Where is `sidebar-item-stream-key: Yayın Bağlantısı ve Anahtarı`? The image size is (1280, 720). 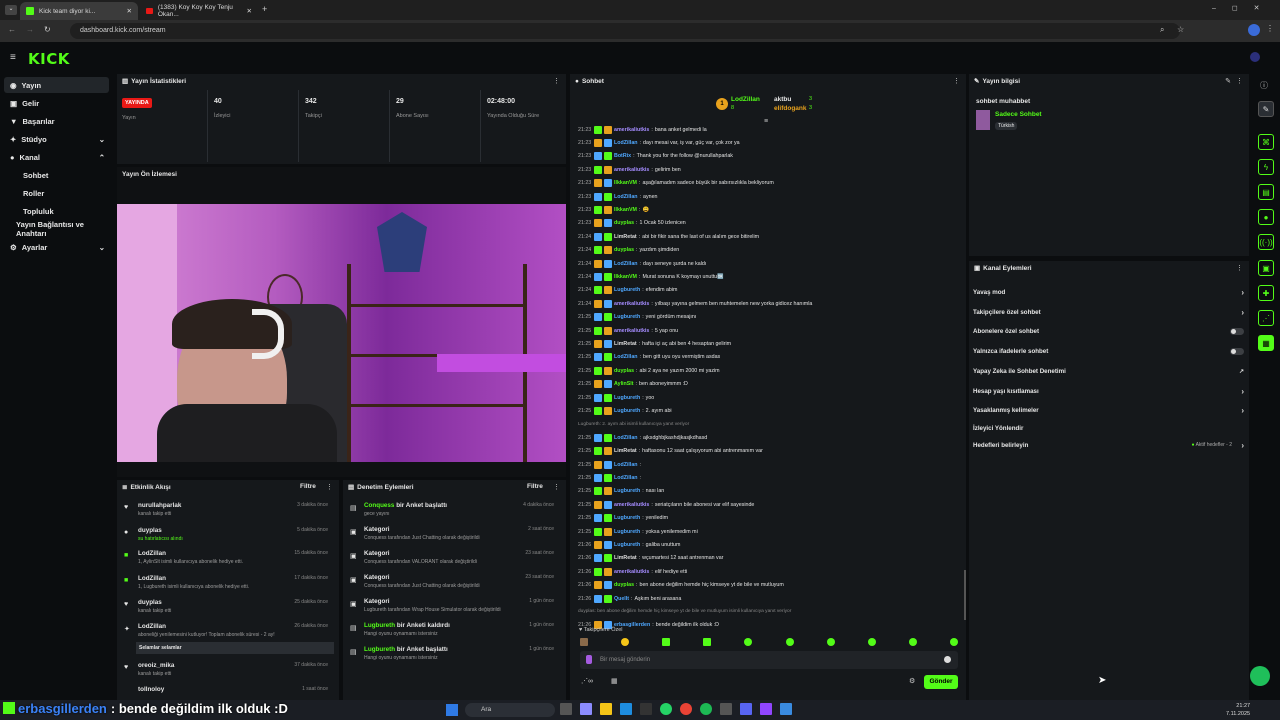
sidebar-item-stream-key: Yayın Bağlantısı ve Anahtarı is located at coordinates (60, 229).